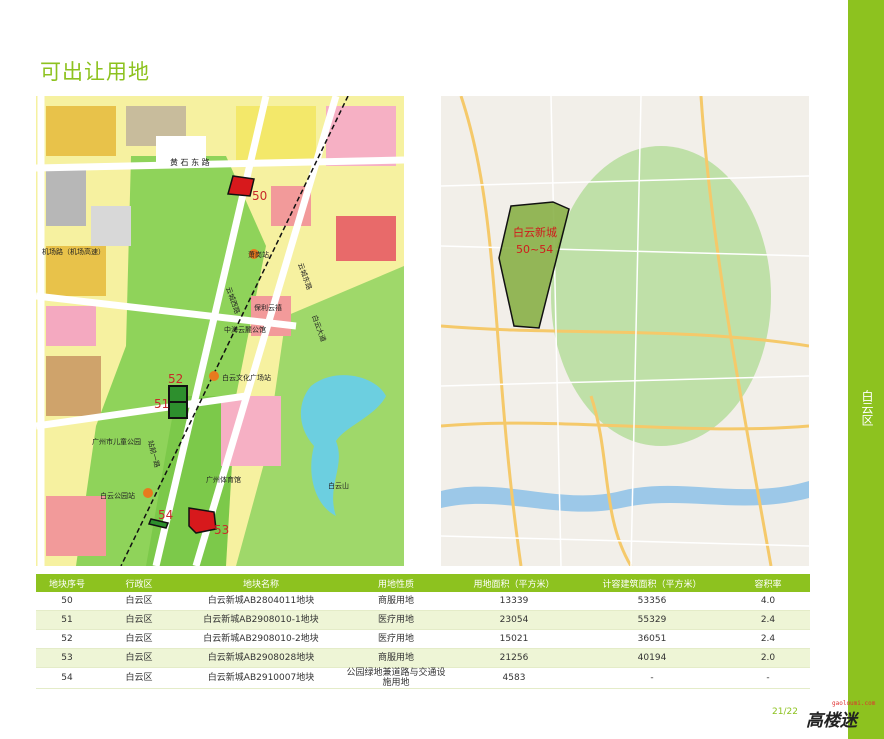  What do you see at coordinates (175, 379) in the screenshot?
I see `plot-52-number: 52` at bounding box center [175, 379].